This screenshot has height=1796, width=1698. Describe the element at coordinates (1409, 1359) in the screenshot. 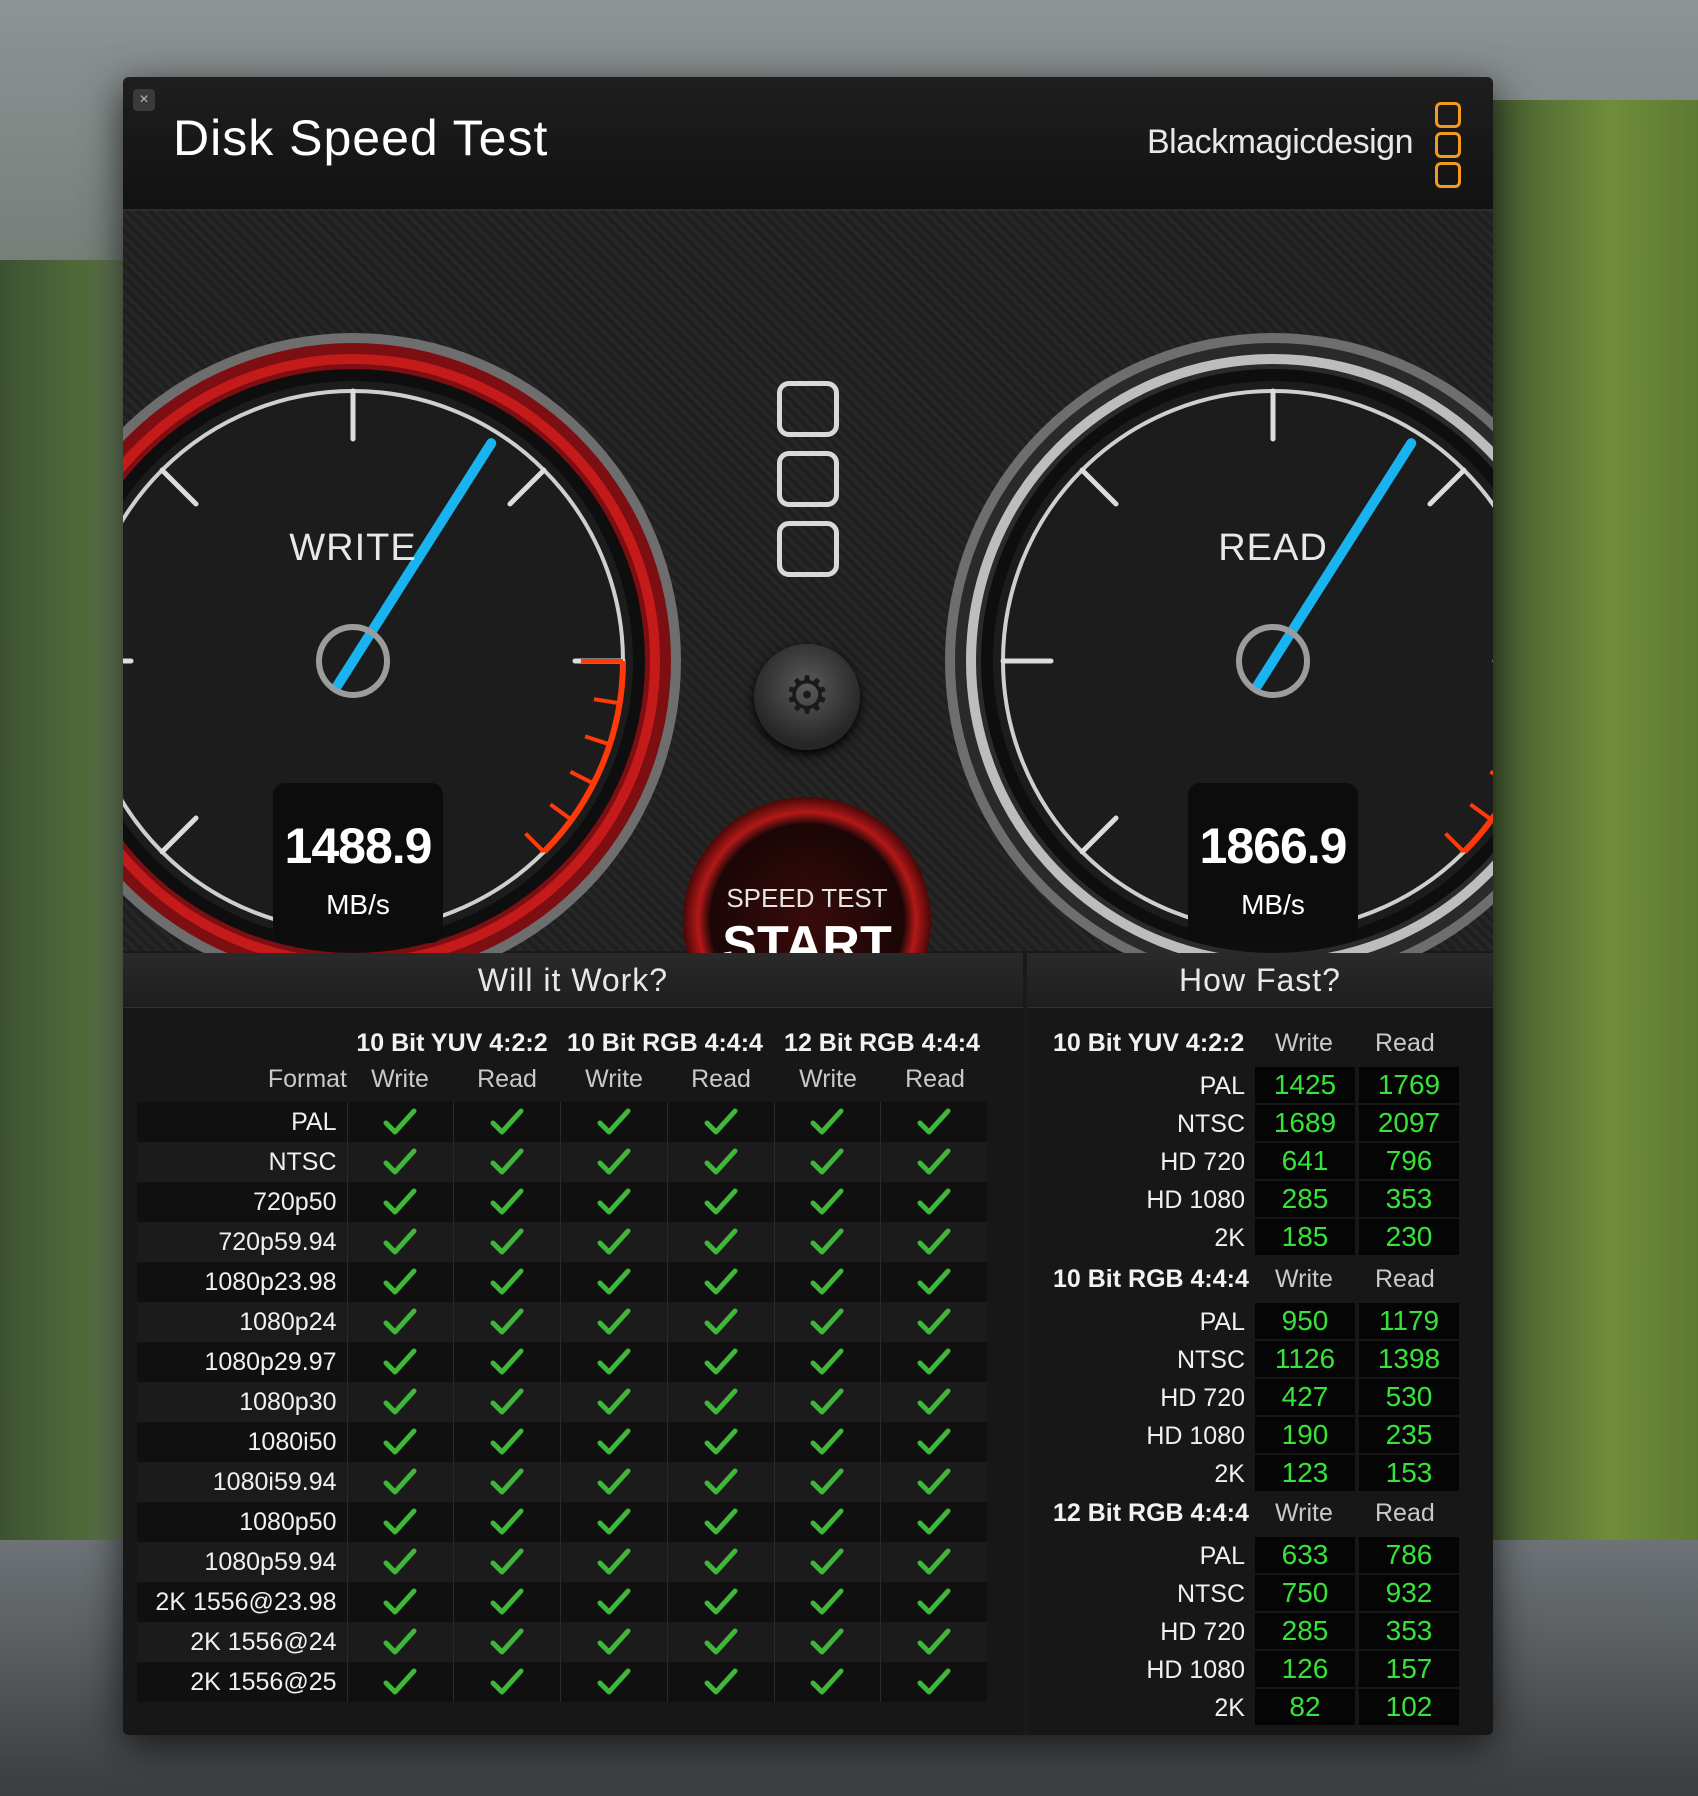

I see `how-fast-read-value: 1398` at that location.